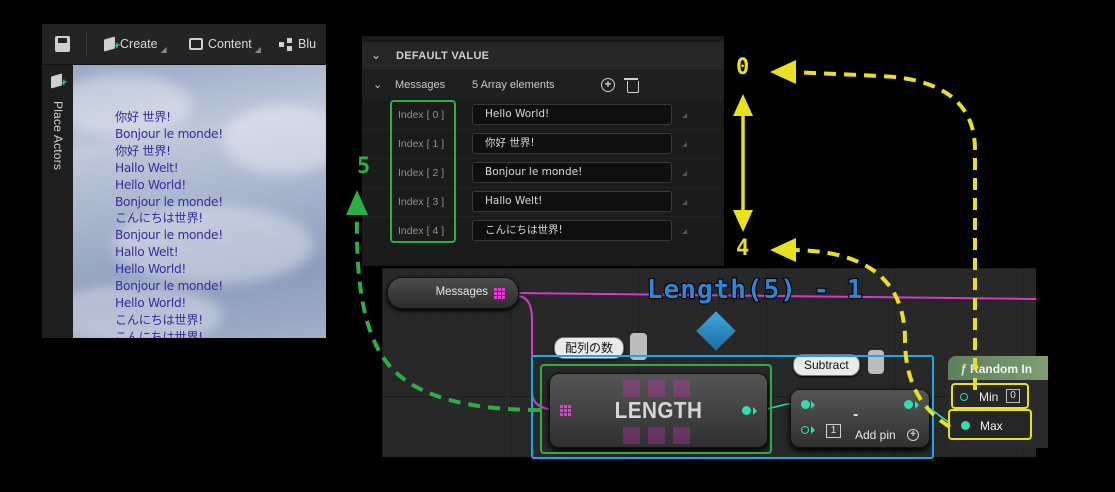 The image size is (1115, 492). I want to click on zero-annotation: 0, so click(743, 67).